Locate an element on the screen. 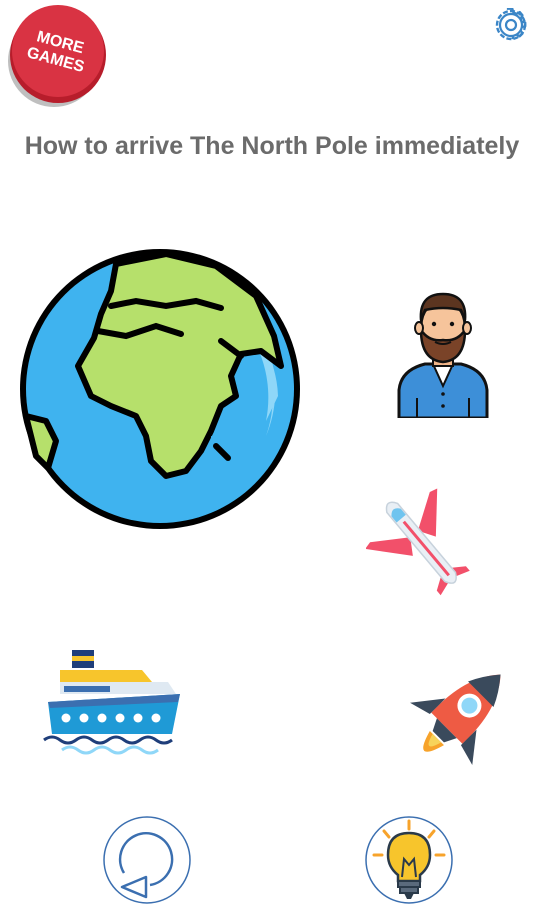 This screenshot has width=544, height=909. lightbulb-icon is located at coordinates (409, 860).